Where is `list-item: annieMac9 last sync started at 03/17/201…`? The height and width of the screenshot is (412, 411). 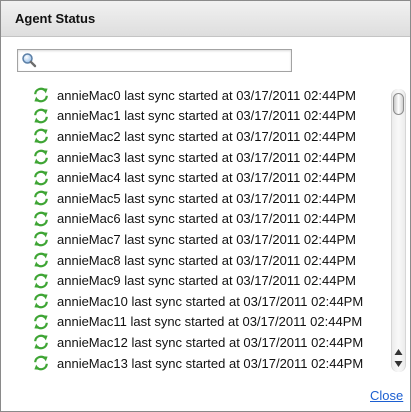
list-item: annieMac9 last sync started at 03/17/201… is located at coordinates (207, 280).